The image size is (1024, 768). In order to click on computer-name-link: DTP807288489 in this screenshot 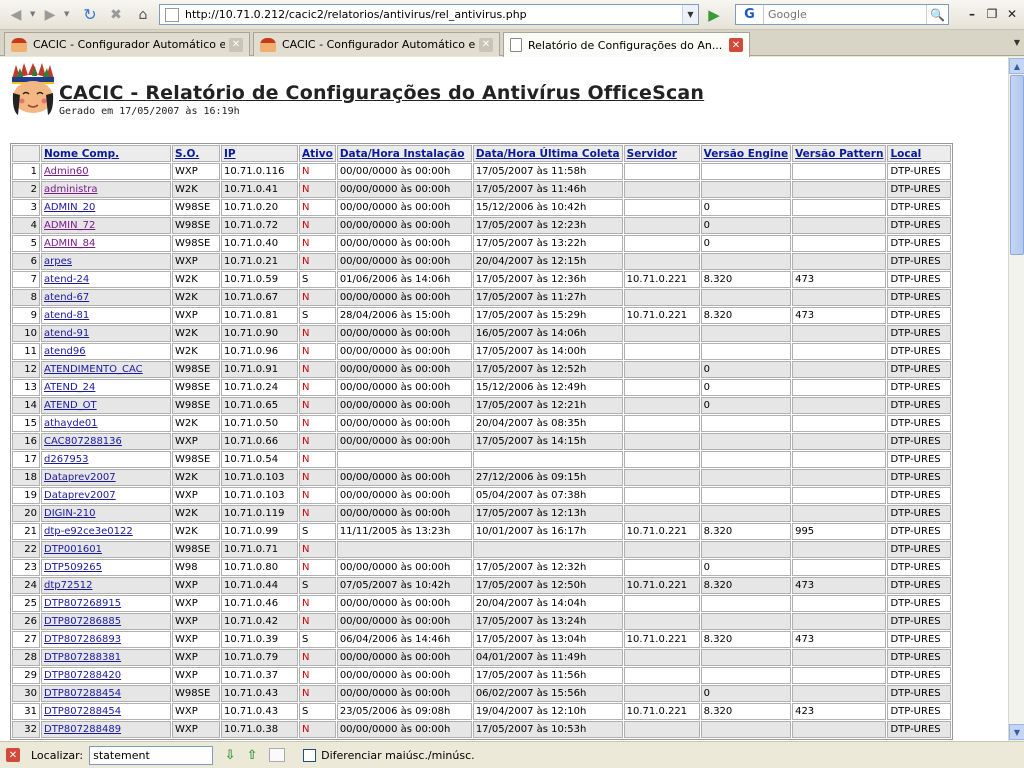, I will do `click(82, 729)`.